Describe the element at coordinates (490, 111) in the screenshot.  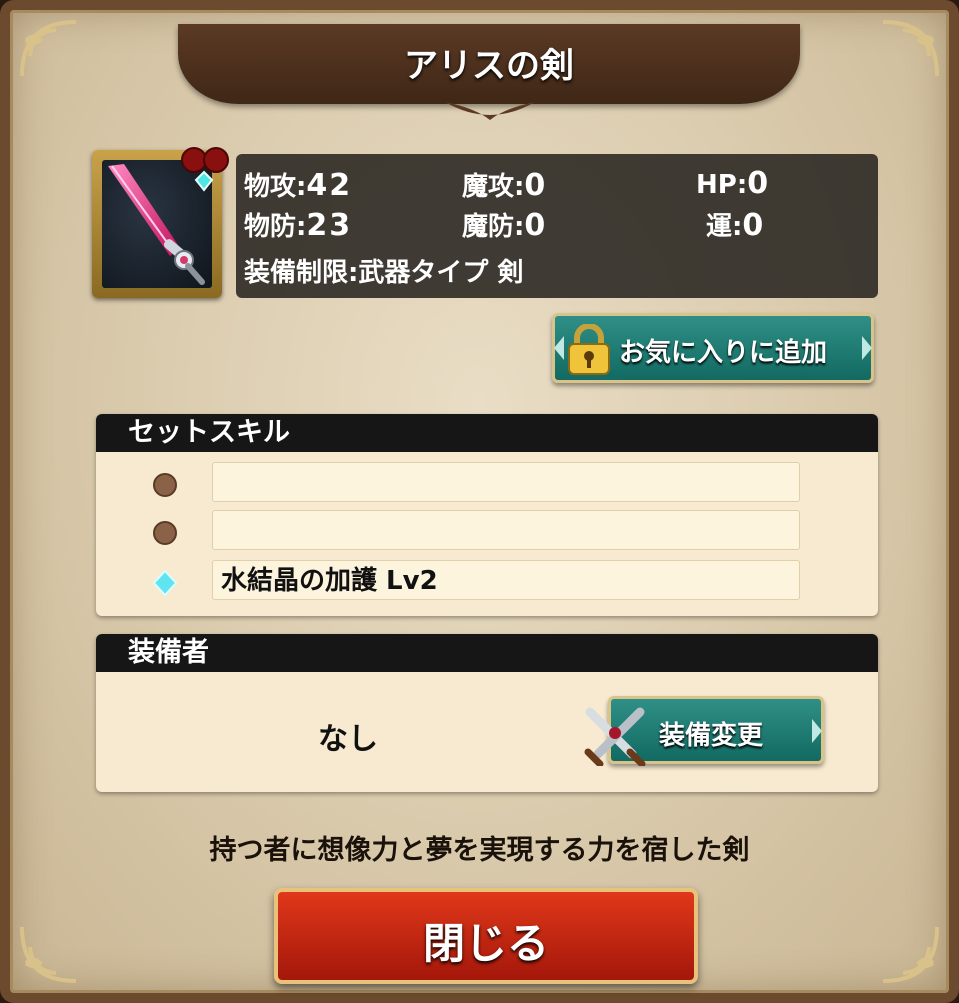
I see `title-ornament-icon` at that location.